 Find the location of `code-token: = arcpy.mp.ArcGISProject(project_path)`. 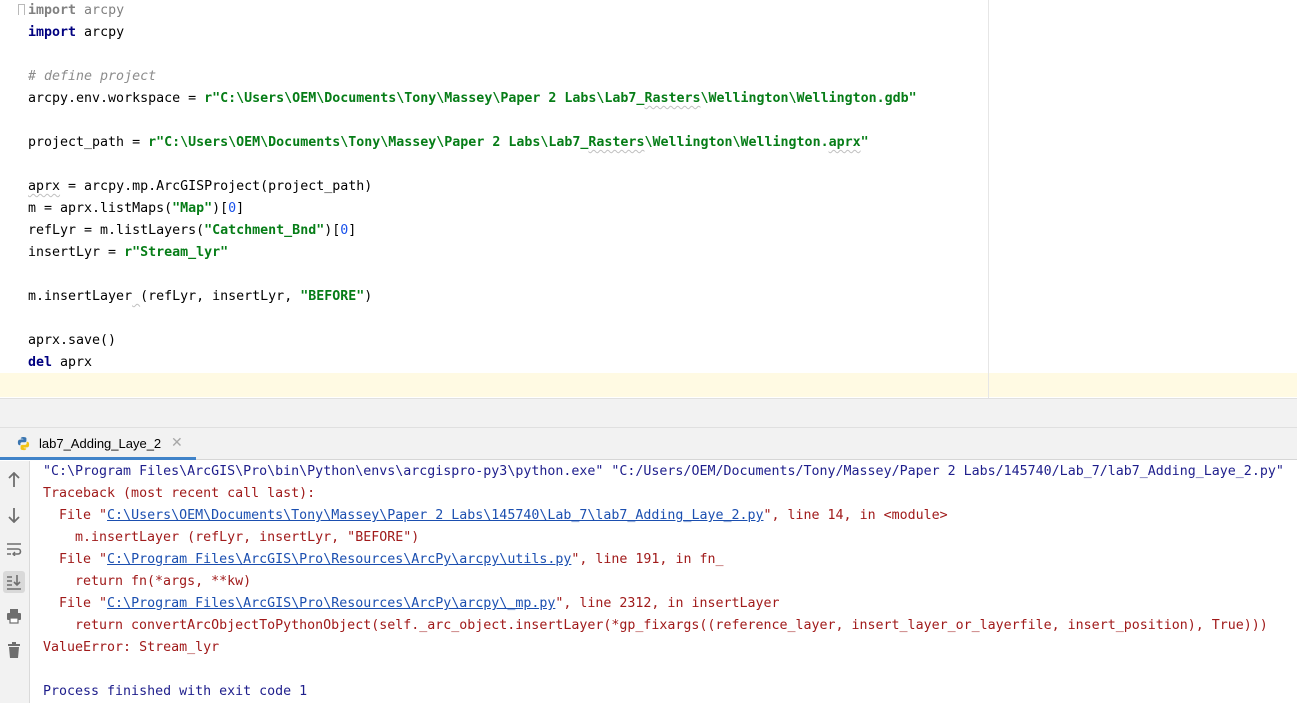

code-token: = arcpy.mp.ArcGISProject(project_path) is located at coordinates (216, 186).